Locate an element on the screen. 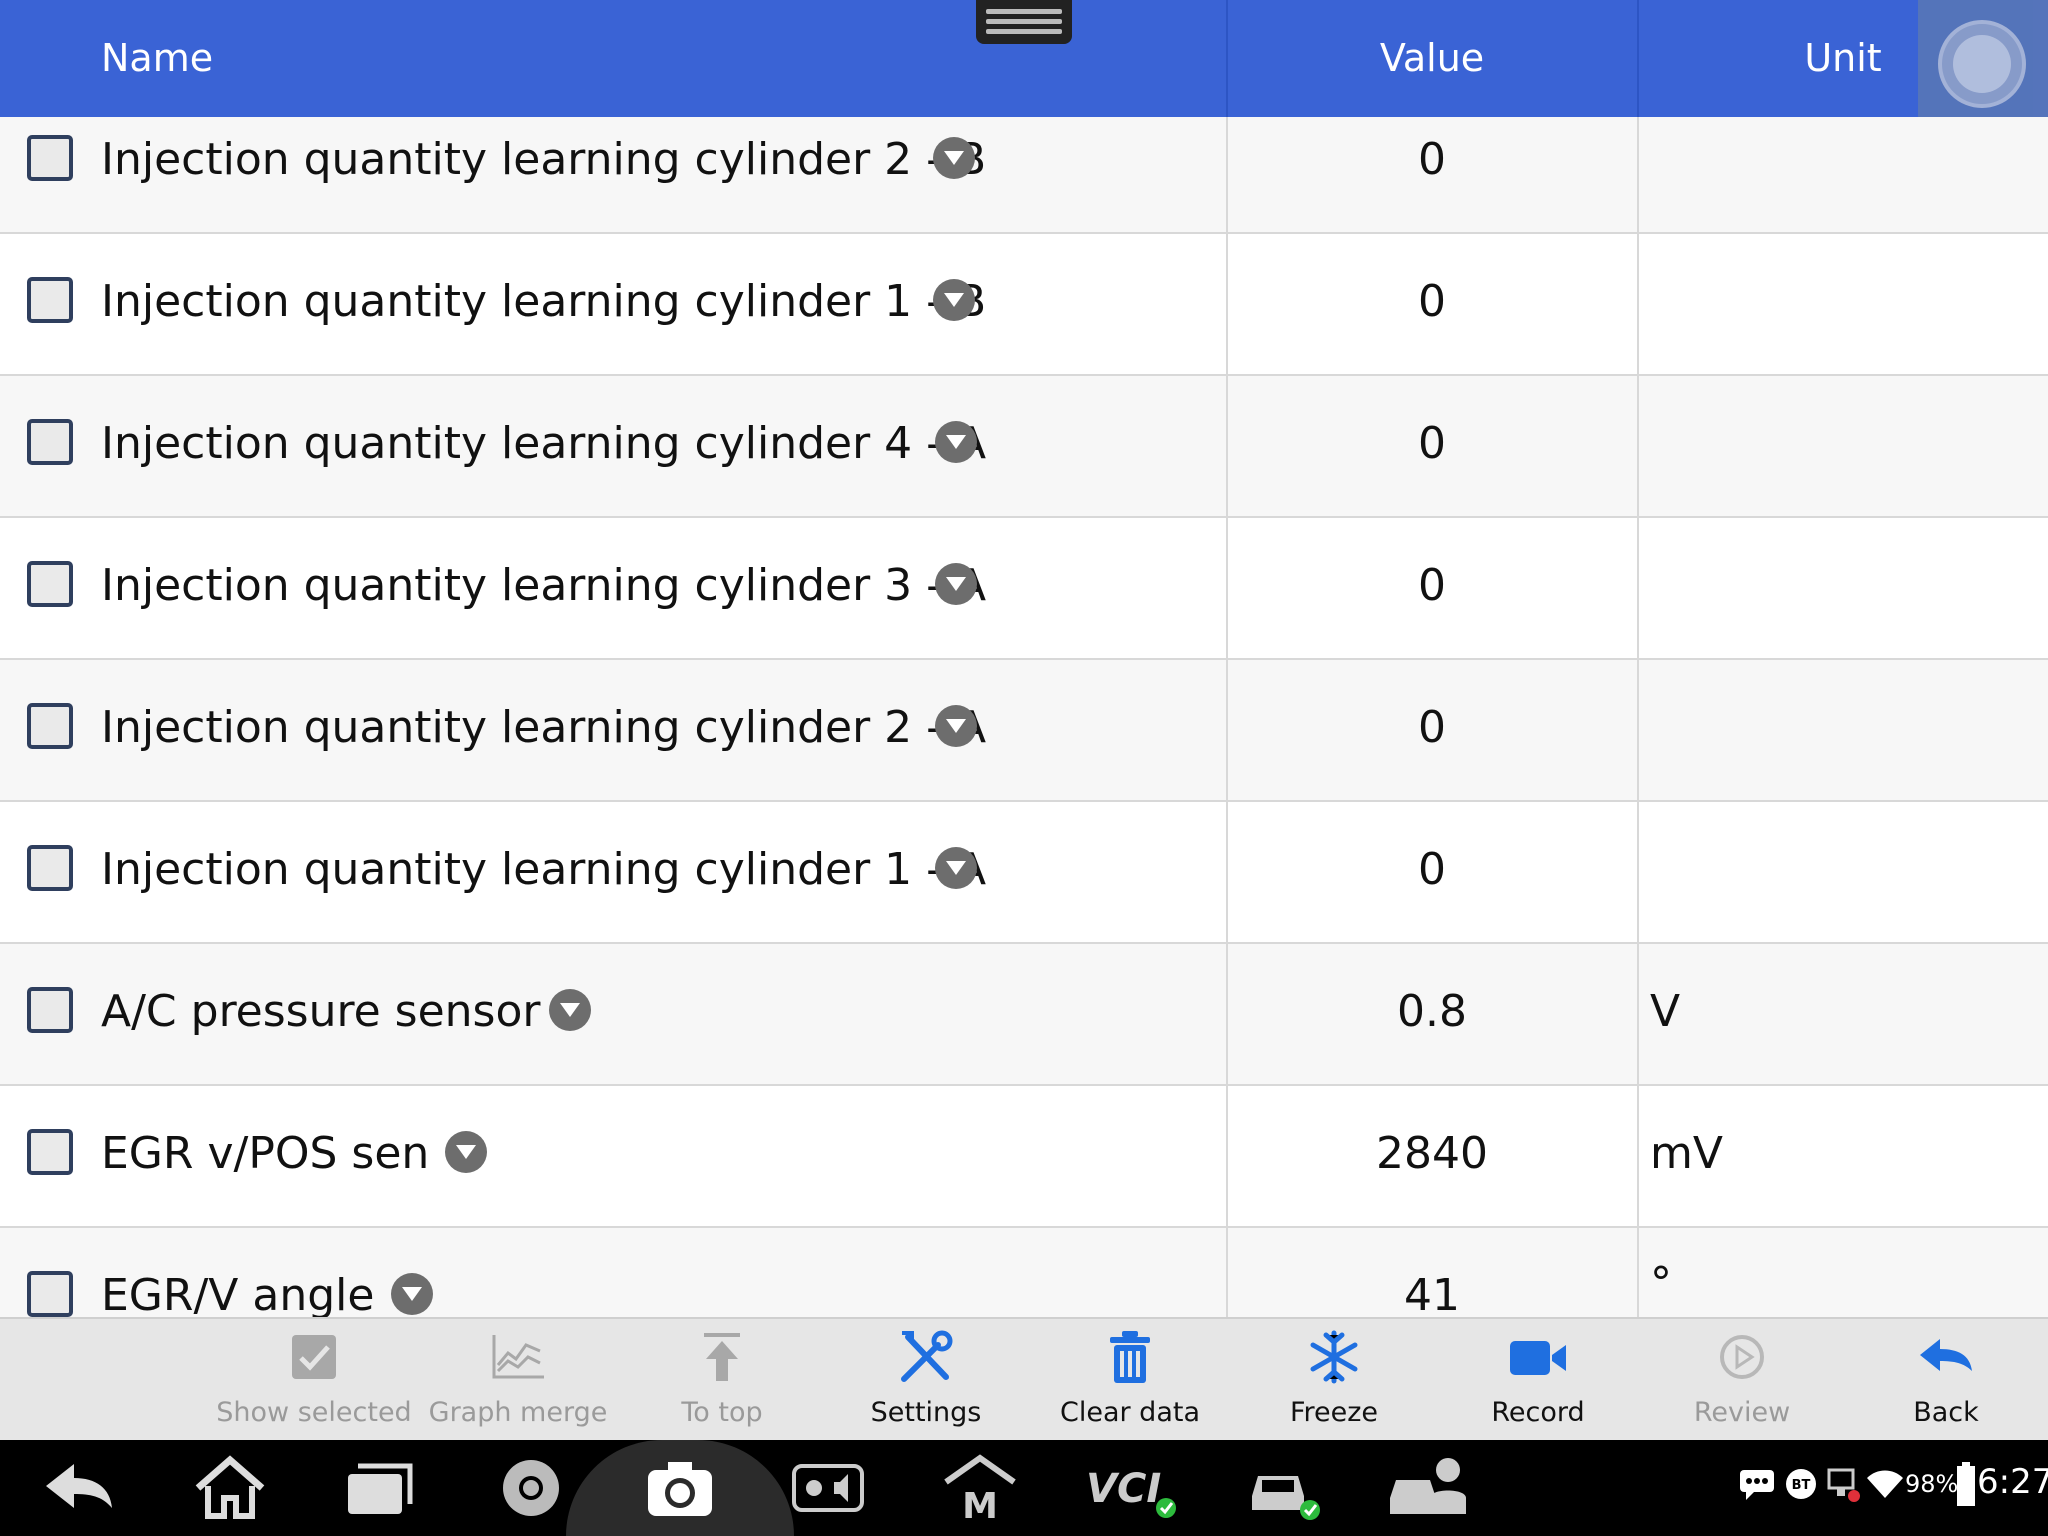  screenshot-camera-icon is located at coordinates (680, 1488).